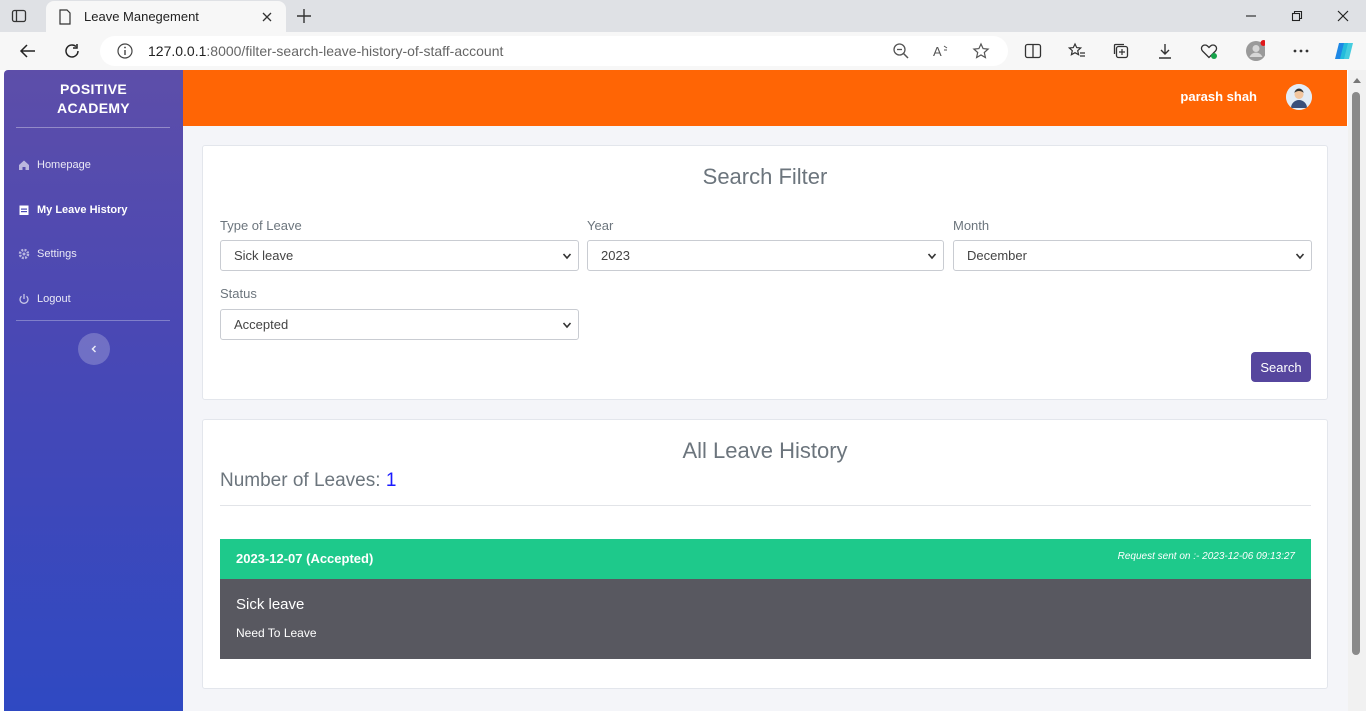 This screenshot has width=1366, height=711. What do you see at coordinates (1121, 51) in the screenshot?
I see `collections-icon` at bounding box center [1121, 51].